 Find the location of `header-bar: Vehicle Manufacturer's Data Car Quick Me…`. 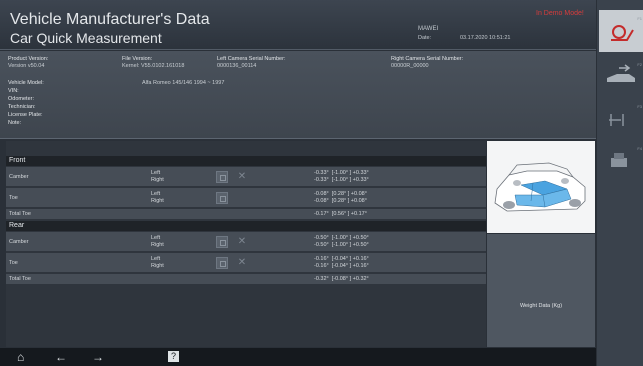

header-bar: Vehicle Manufacturer's Data Car Quick Me… is located at coordinates (298, 25).